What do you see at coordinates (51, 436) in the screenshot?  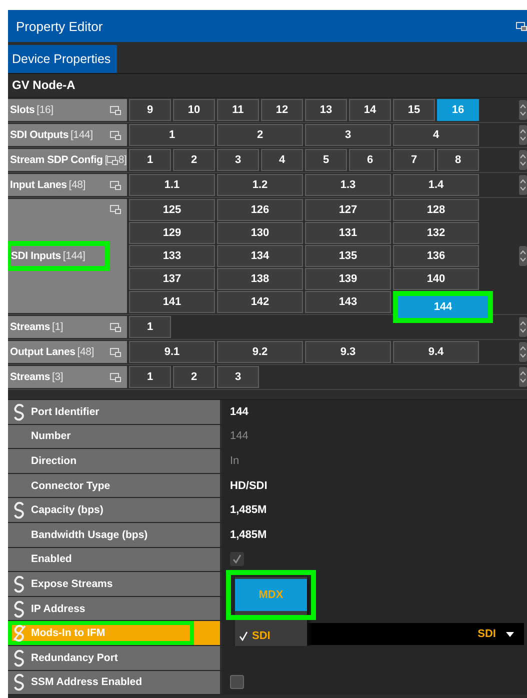 I see `label-text: Number` at bounding box center [51, 436].